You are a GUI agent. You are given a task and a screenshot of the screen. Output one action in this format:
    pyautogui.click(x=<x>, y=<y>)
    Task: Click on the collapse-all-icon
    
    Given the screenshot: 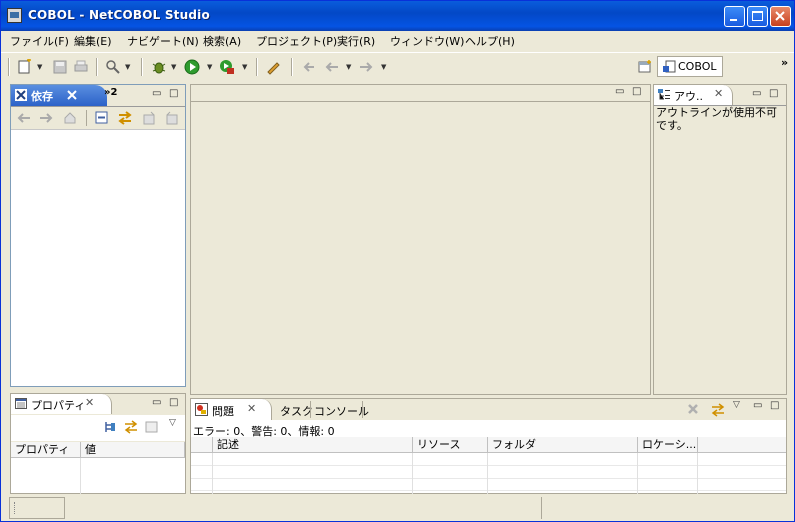 What is the action you would take?
    pyautogui.click(x=102, y=118)
    